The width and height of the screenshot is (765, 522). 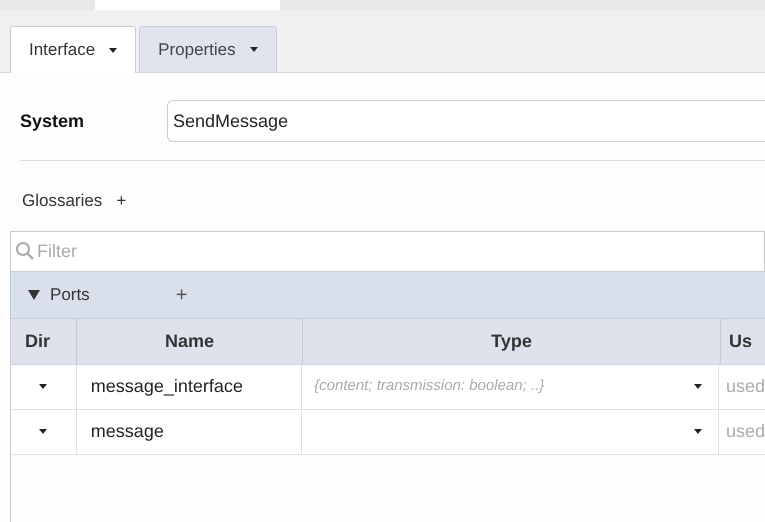 What do you see at coordinates (190, 341) in the screenshot?
I see `column-header: Name` at bounding box center [190, 341].